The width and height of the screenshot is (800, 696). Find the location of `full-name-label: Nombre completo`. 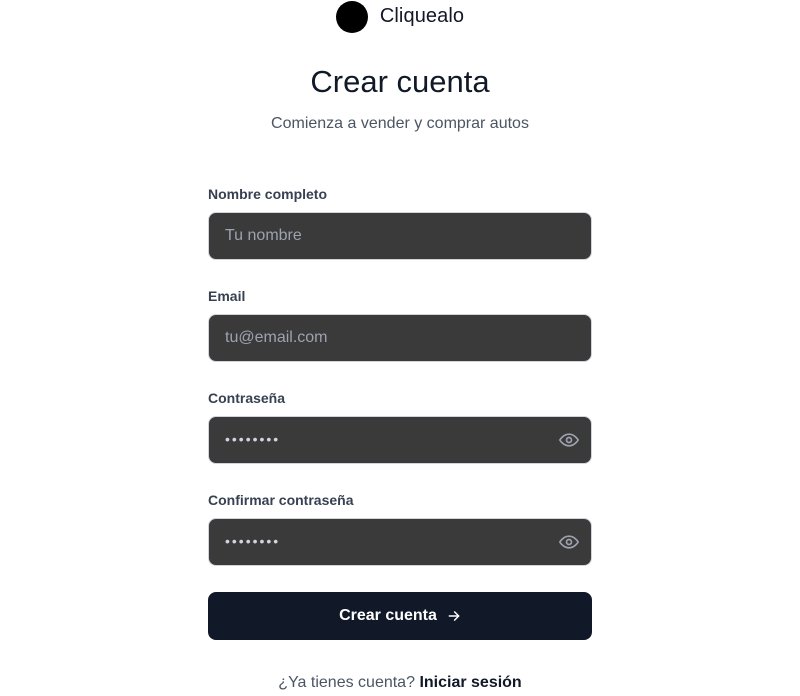

full-name-label: Nombre completo is located at coordinates (268, 194).